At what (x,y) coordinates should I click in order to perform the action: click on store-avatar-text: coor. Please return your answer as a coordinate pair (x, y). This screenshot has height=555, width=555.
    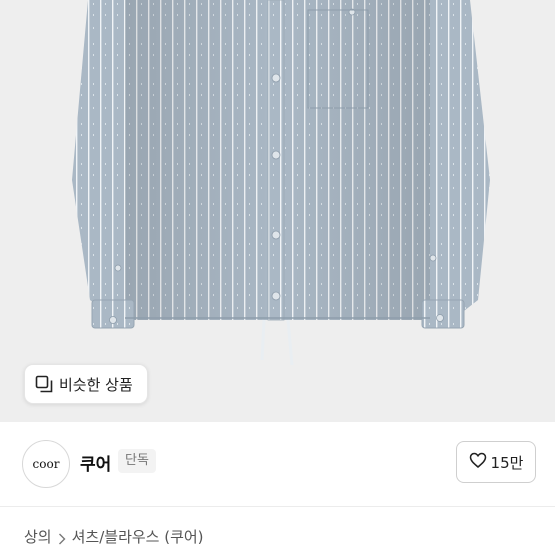
    Looking at the image, I should click on (46, 464).